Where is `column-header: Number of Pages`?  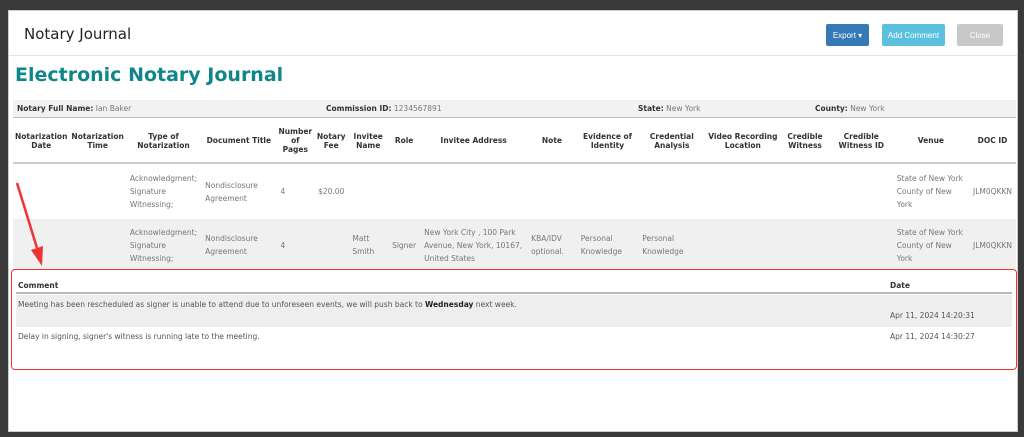 column-header: Number of Pages is located at coordinates (295, 141).